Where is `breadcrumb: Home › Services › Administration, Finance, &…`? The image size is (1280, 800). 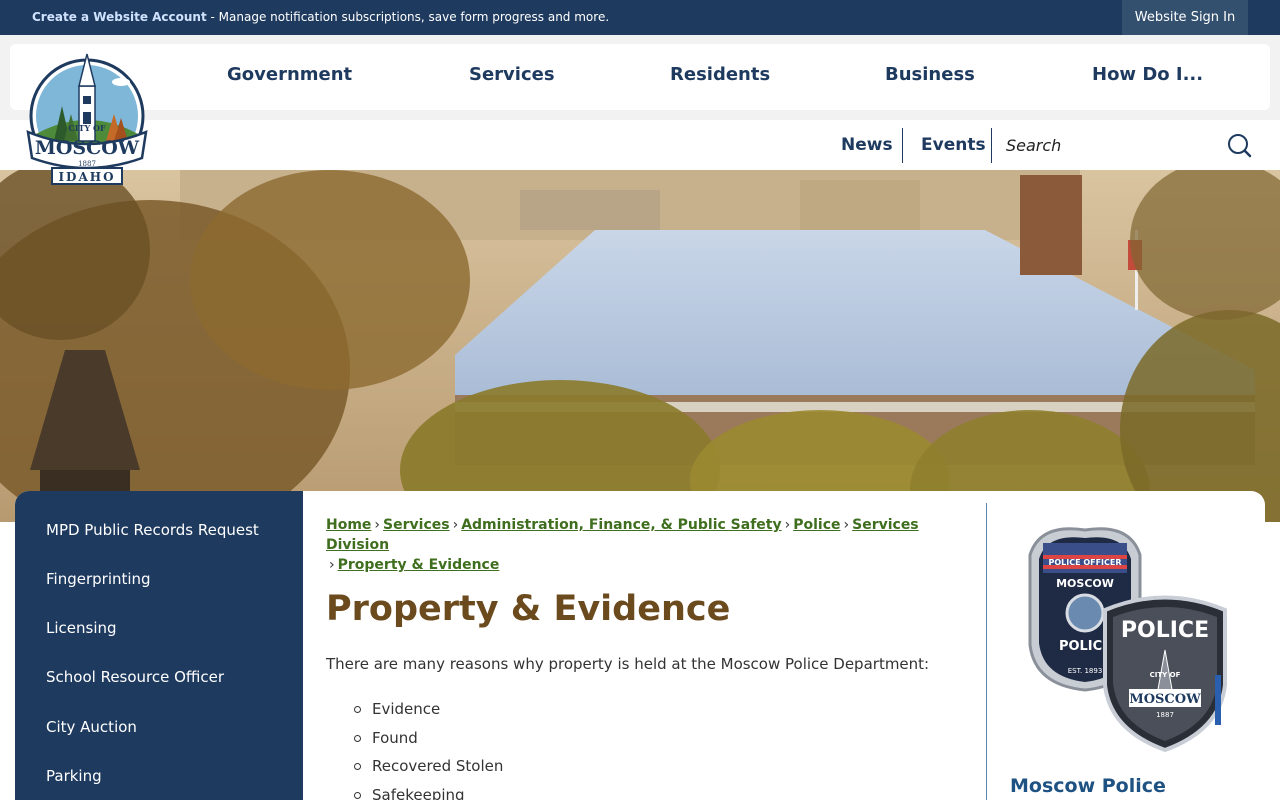
breadcrumb: Home › Services › Administration, Finance, &… is located at coordinates (646, 545).